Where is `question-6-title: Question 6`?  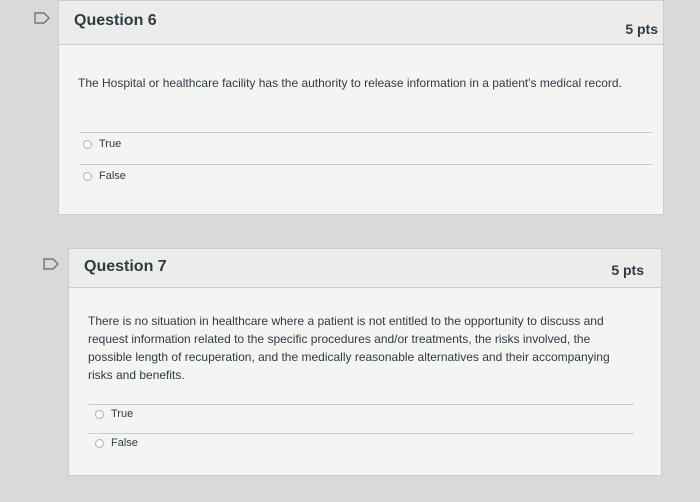
question-6-title: Question 6 is located at coordinates (115, 20).